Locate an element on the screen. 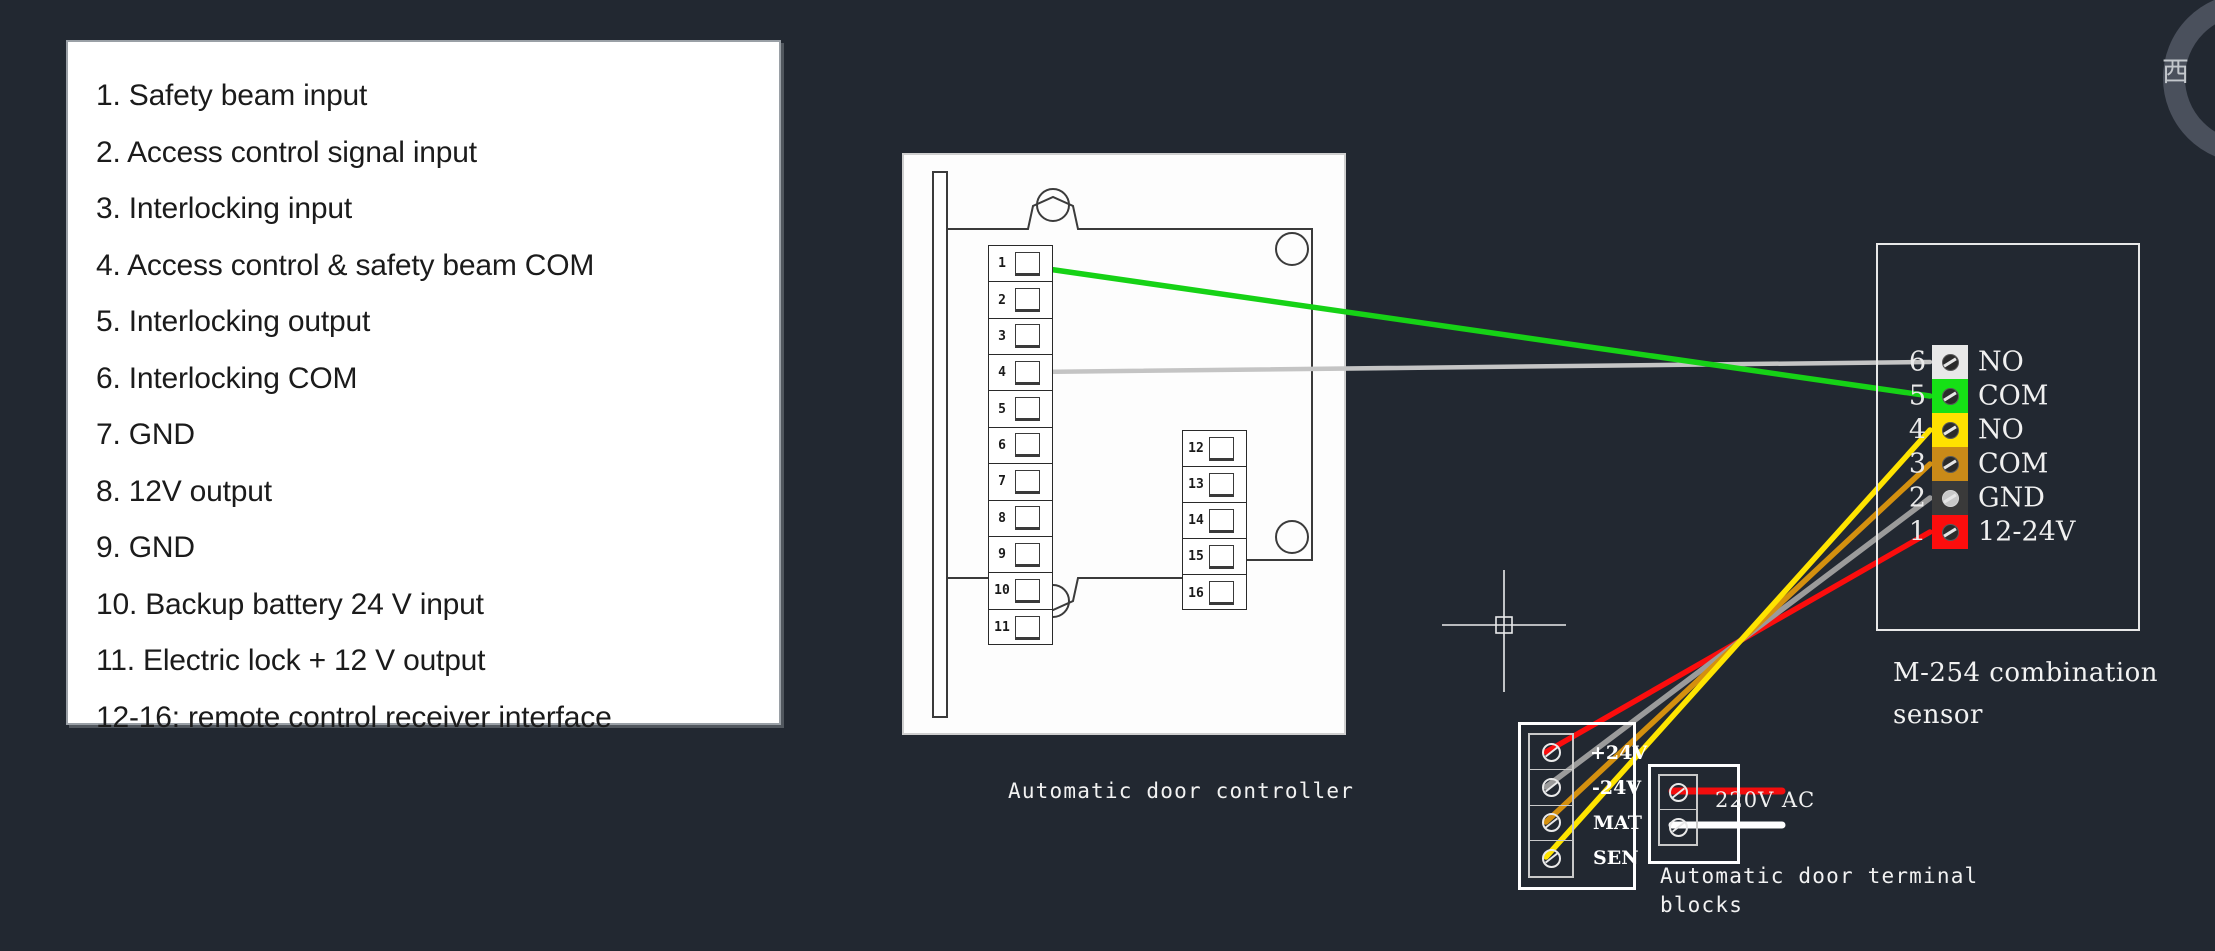 Image resolution: width=2215 pixels, height=951 pixels. terminal-number: 9 is located at coordinates (1002, 555).